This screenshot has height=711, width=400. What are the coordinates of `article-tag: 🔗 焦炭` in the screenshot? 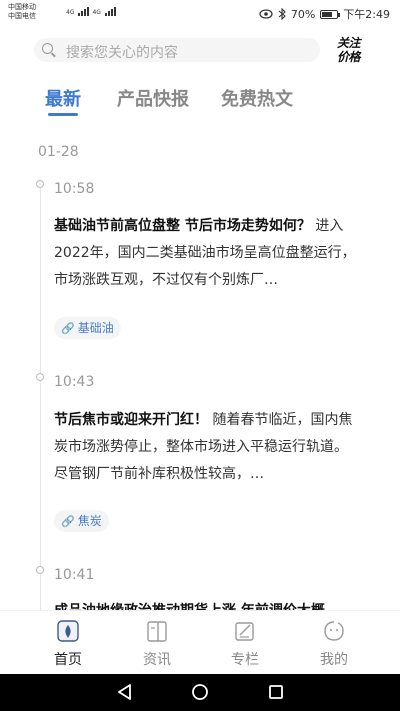 It's located at (81, 521).